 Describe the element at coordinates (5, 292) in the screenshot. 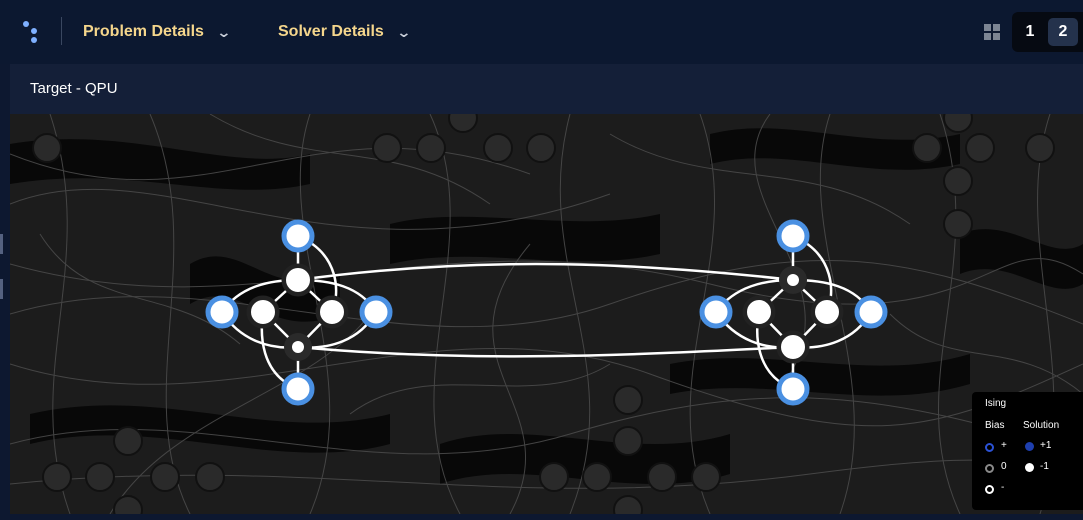

I see `left-edge` at that location.